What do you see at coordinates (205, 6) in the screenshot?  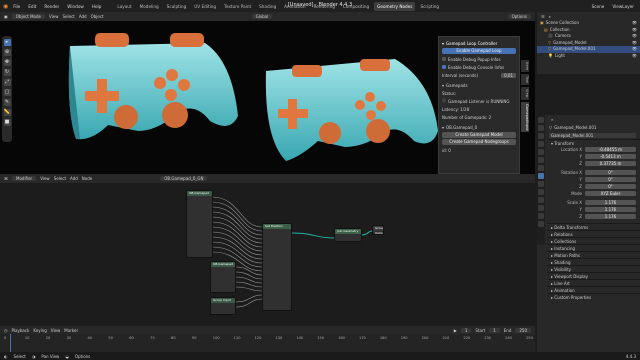 I see `tab-uv-editing: UV Editing` at bounding box center [205, 6].